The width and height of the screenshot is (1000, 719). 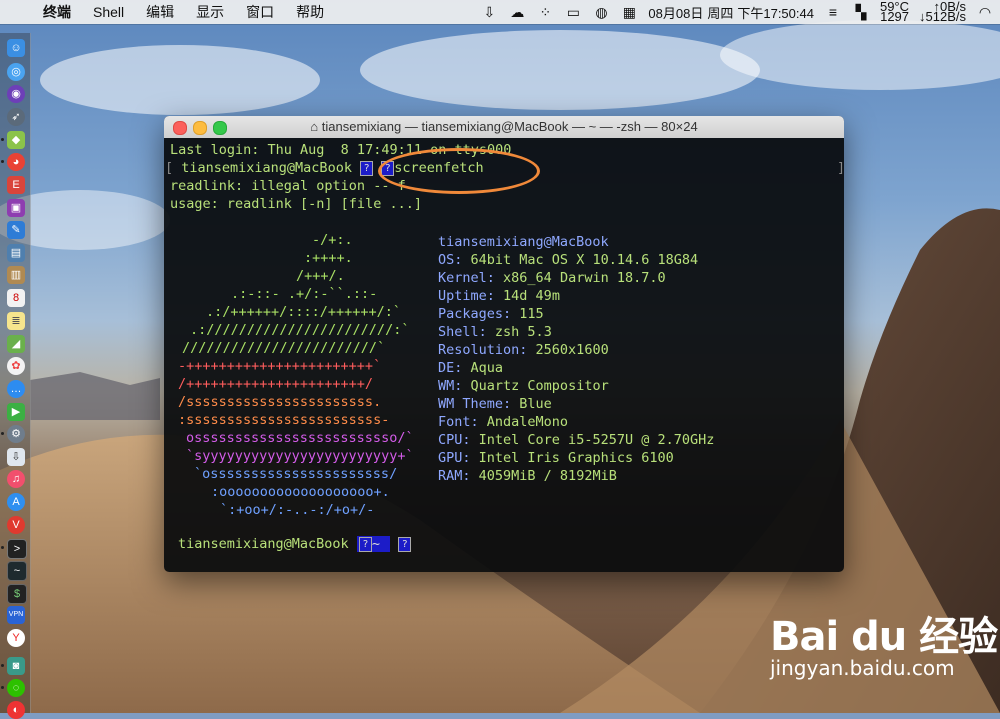 What do you see at coordinates (284, 348) in the screenshot?
I see `art-line: ////////////////////////`` at bounding box center [284, 348].